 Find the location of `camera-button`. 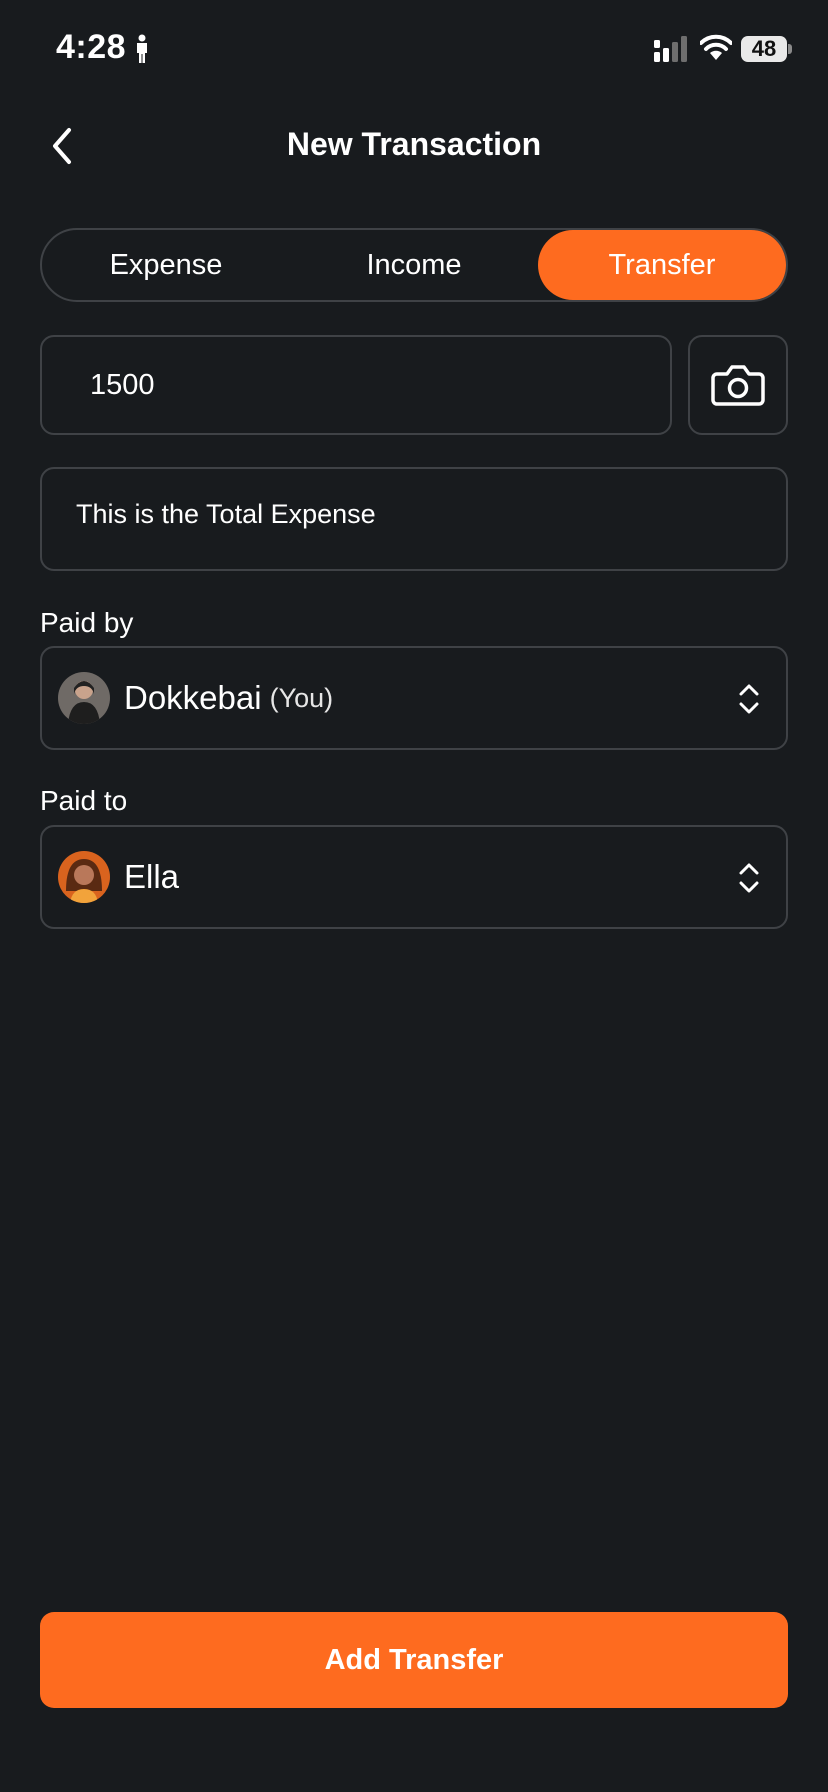

camera-button is located at coordinates (738, 385).